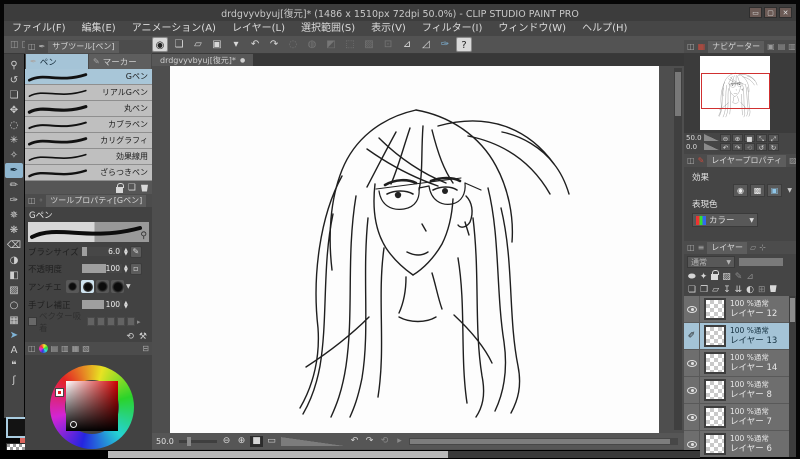 This screenshot has height=459, width=800. I want to click on info-tab-icon: ▥, so click(792, 46).